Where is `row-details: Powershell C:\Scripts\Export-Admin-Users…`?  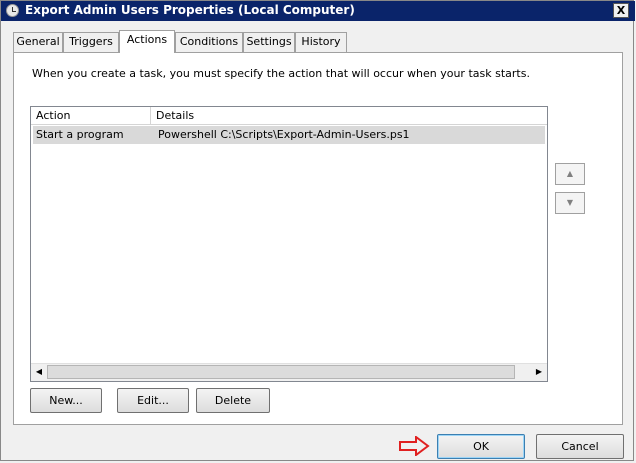 row-details: Powershell C:\Scripts\Export-Admin-Users… is located at coordinates (284, 134).